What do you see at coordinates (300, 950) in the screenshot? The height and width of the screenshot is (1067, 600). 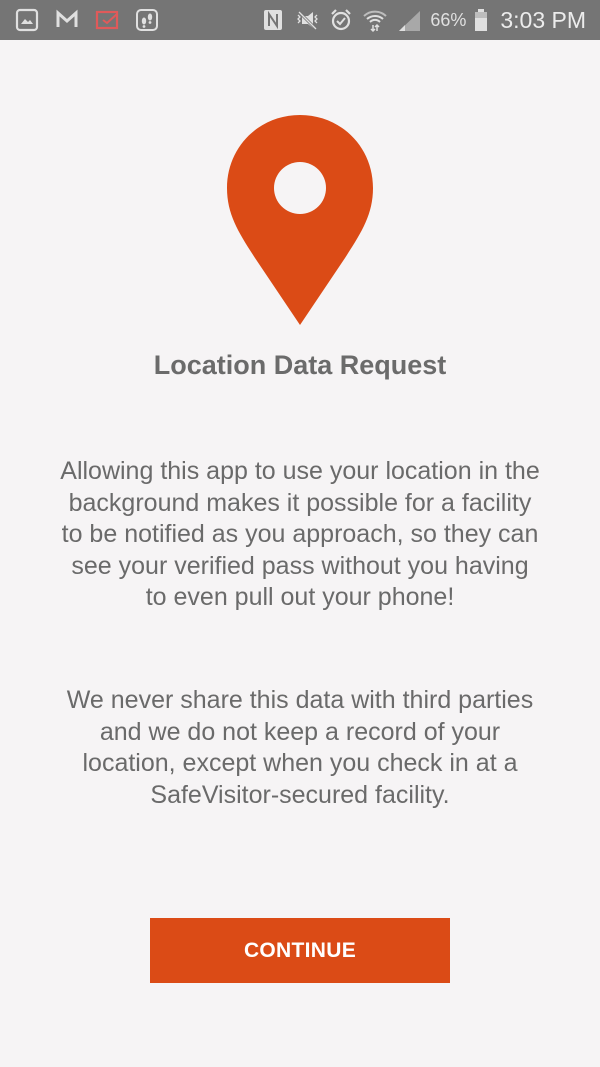 I see `continue-button: CONTINUE` at bounding box center [300, 950].